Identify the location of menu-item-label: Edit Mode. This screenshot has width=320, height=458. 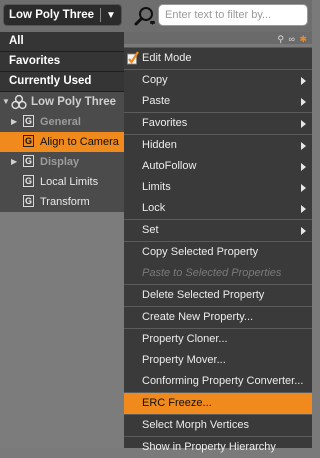
(167, 58).